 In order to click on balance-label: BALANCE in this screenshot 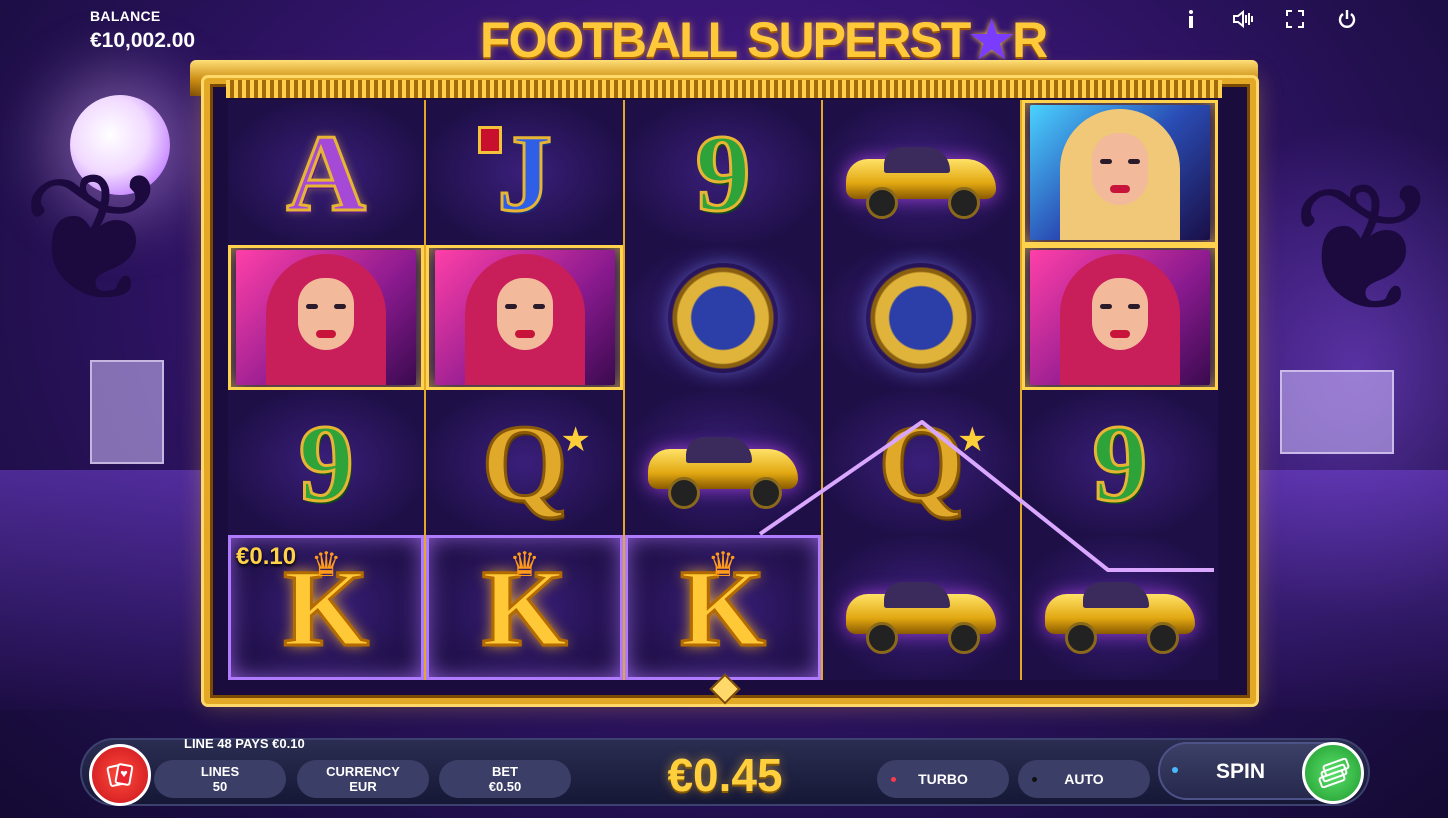, I will do `click(125, 16)`.